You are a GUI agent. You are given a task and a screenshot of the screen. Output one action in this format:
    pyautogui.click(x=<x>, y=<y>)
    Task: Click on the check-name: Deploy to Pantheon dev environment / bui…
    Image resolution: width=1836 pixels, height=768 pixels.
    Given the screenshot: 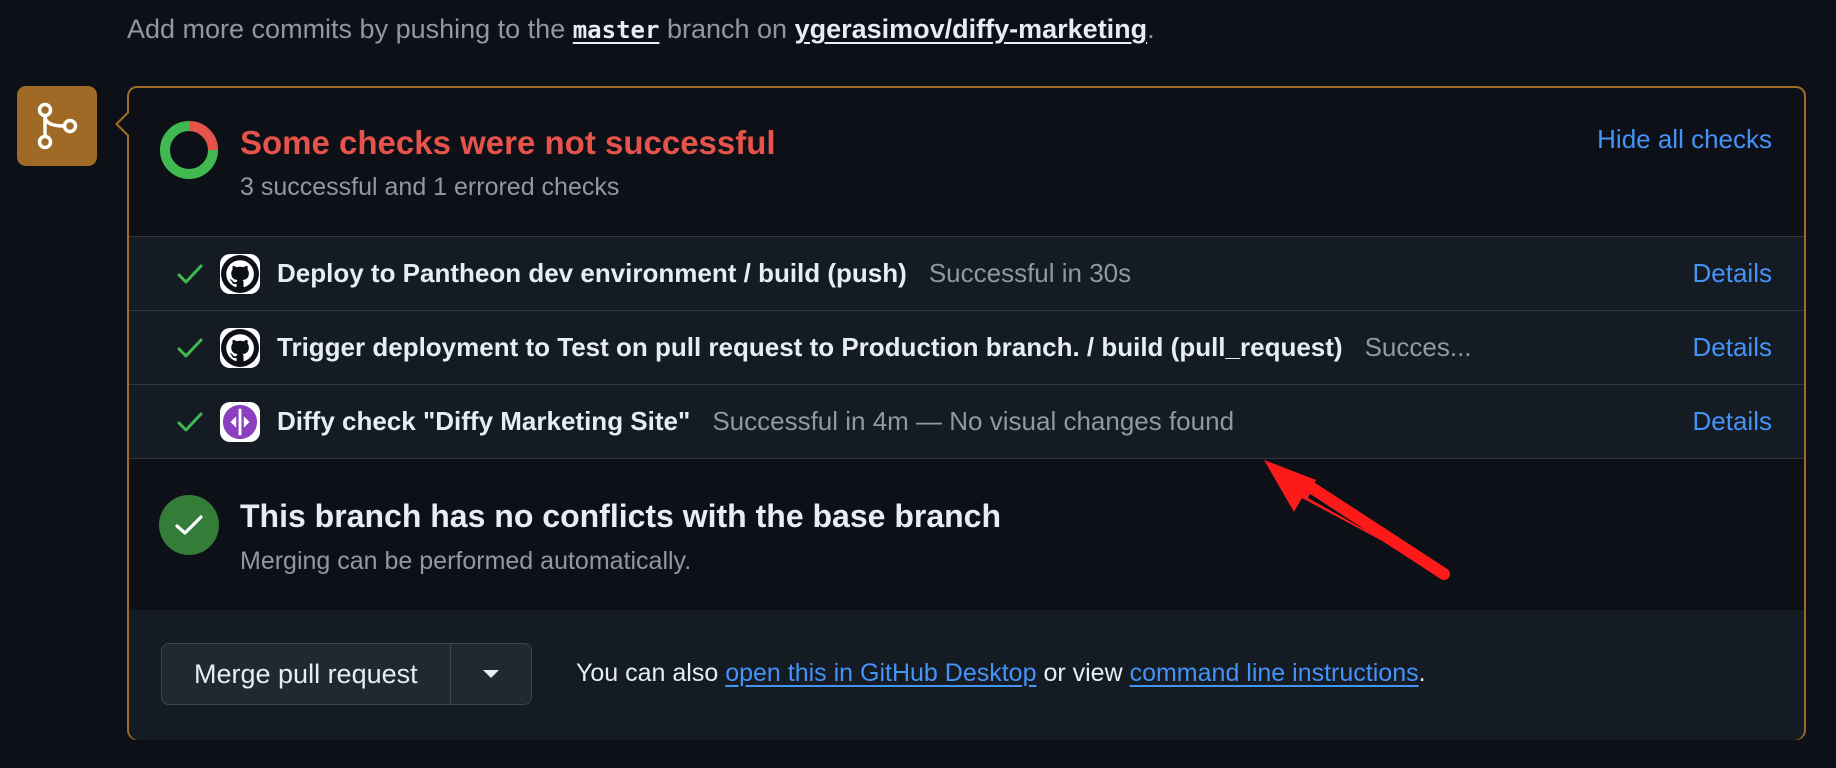 What is the action you would take?
    pyautogui.click(x=704, y=273)
    